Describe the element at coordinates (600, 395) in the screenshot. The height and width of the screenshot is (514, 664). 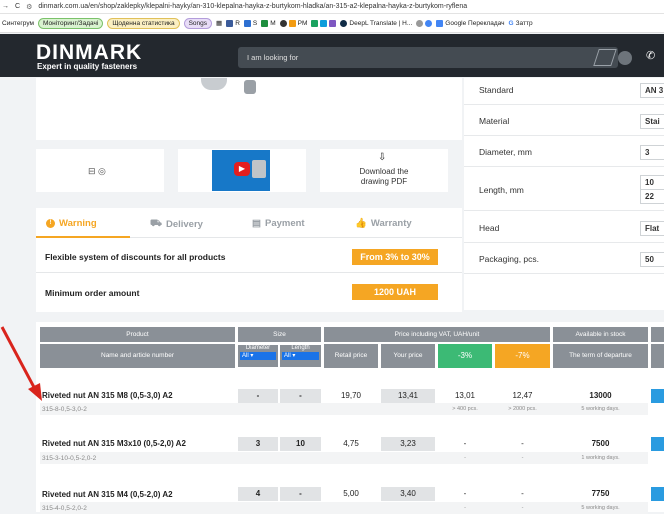
I see `row1-stock: 13000` at that location.